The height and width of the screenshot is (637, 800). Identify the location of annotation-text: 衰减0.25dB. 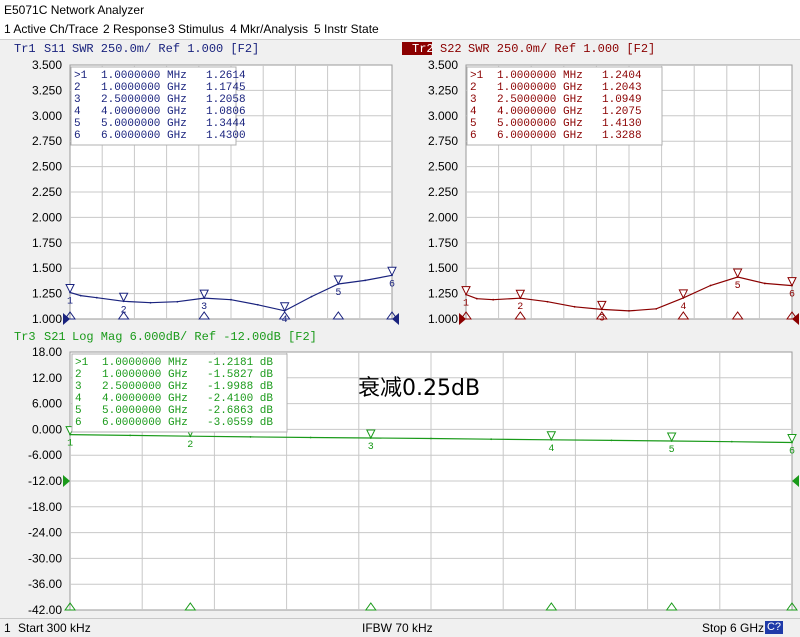
(419, 388).